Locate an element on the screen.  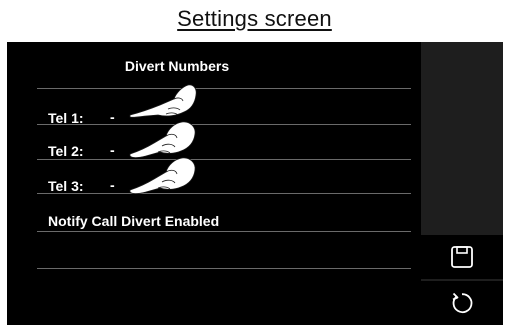
figure-caption: Settings screen is located at coordinates (254, 18).